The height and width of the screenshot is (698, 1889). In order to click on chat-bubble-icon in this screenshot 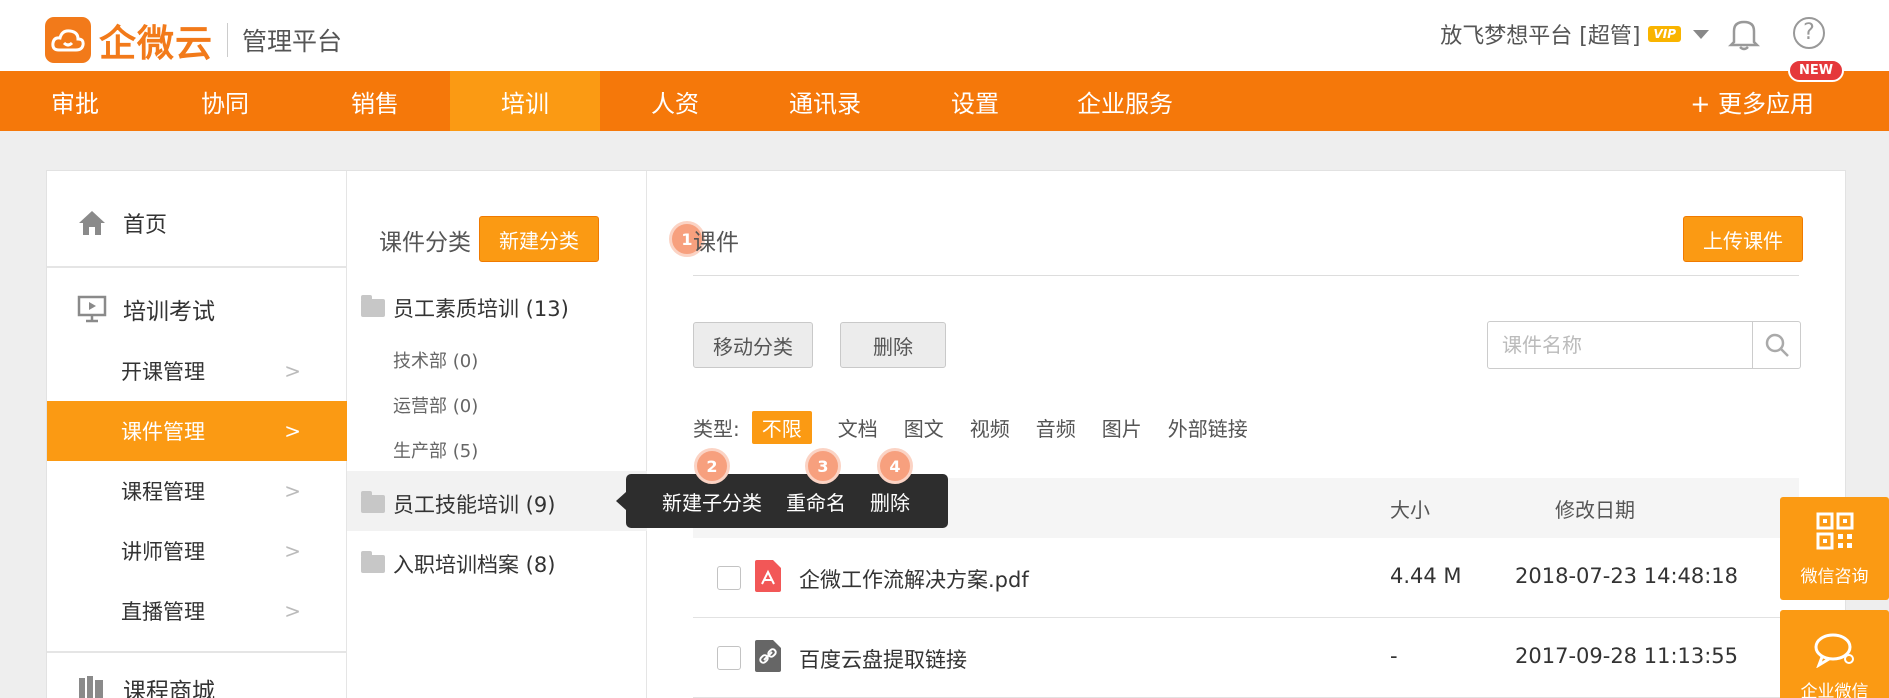, I will do `click(1835, 652)`.